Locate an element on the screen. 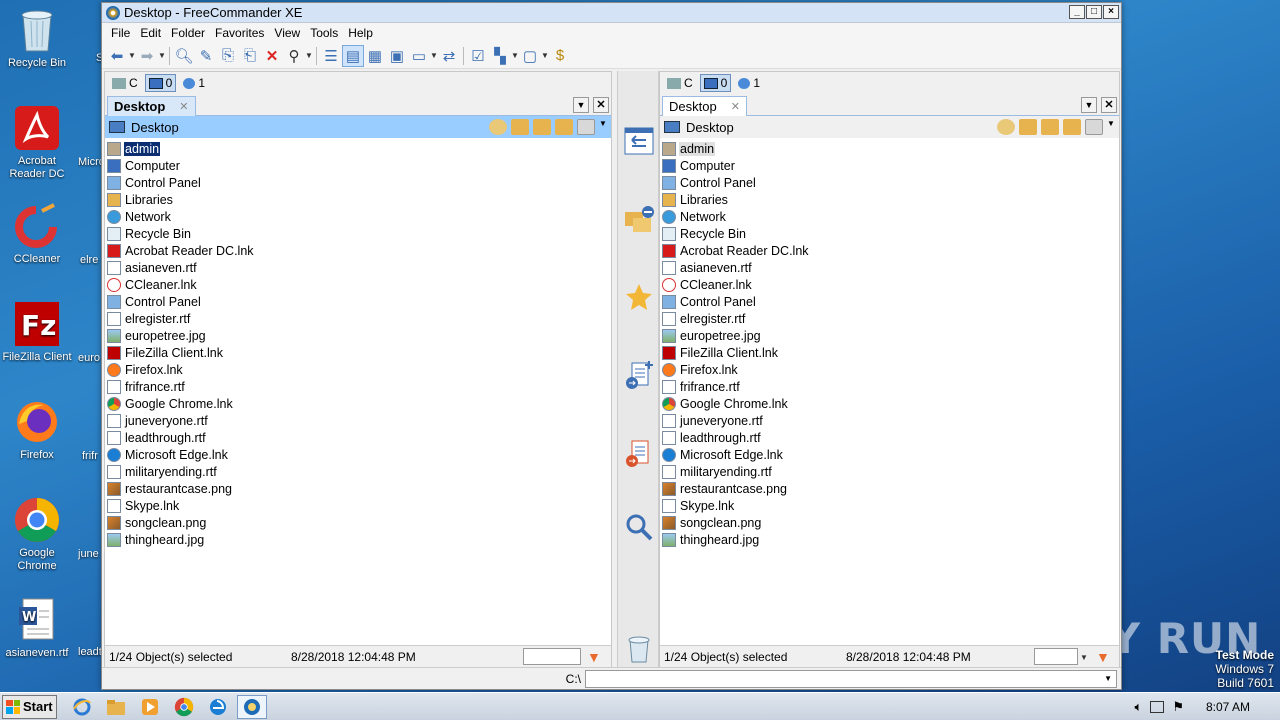 The width and height of the screenshot is (1280, 720). file-row: Google Chrome.lnk is located at coordinates (889, 403).